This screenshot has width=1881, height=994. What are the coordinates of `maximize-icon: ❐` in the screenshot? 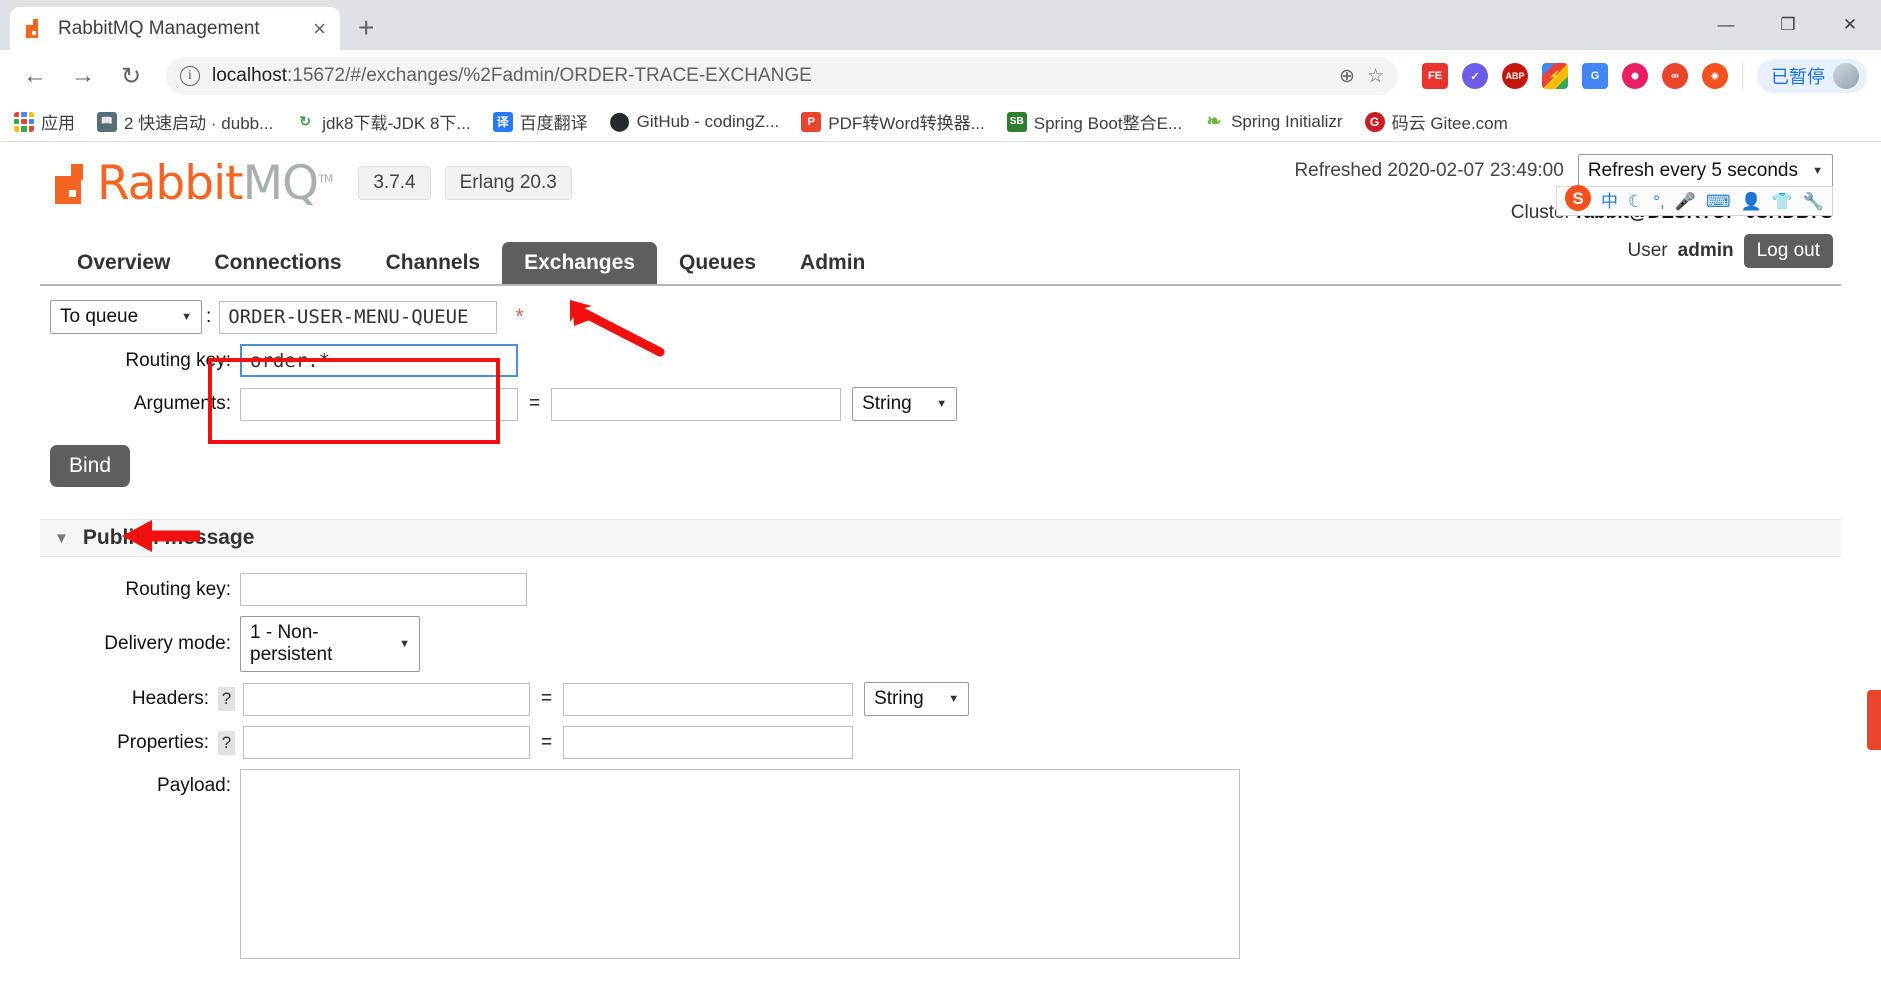 It's located at (1788, 25).